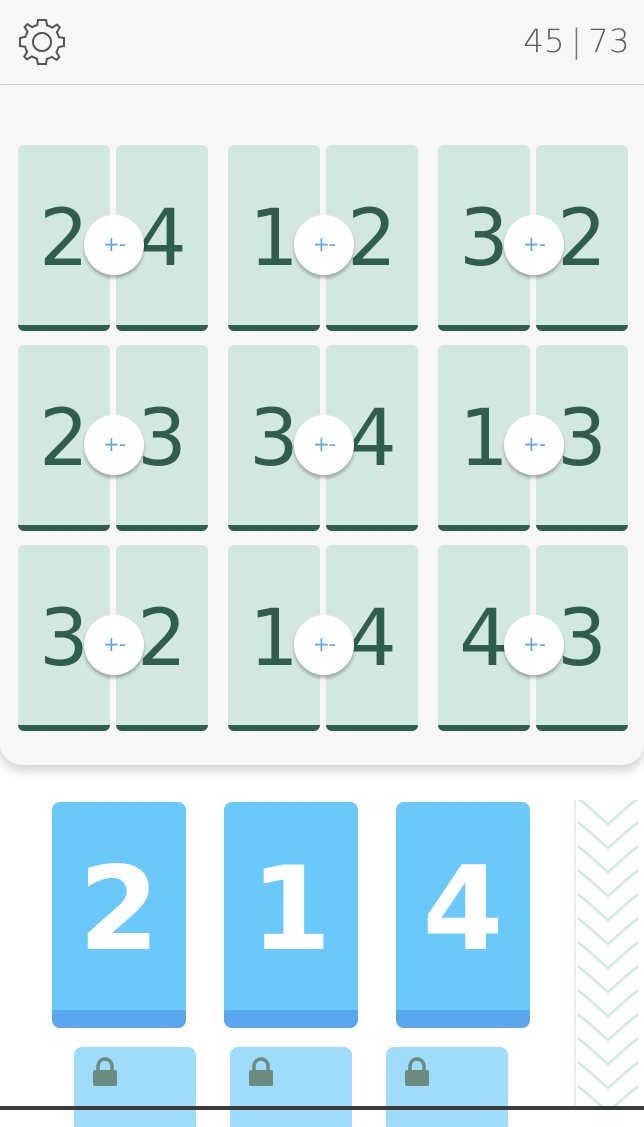 The image size is (644, 1127). I want to click on number-pair: 1 2 +-, so click(323, 238).